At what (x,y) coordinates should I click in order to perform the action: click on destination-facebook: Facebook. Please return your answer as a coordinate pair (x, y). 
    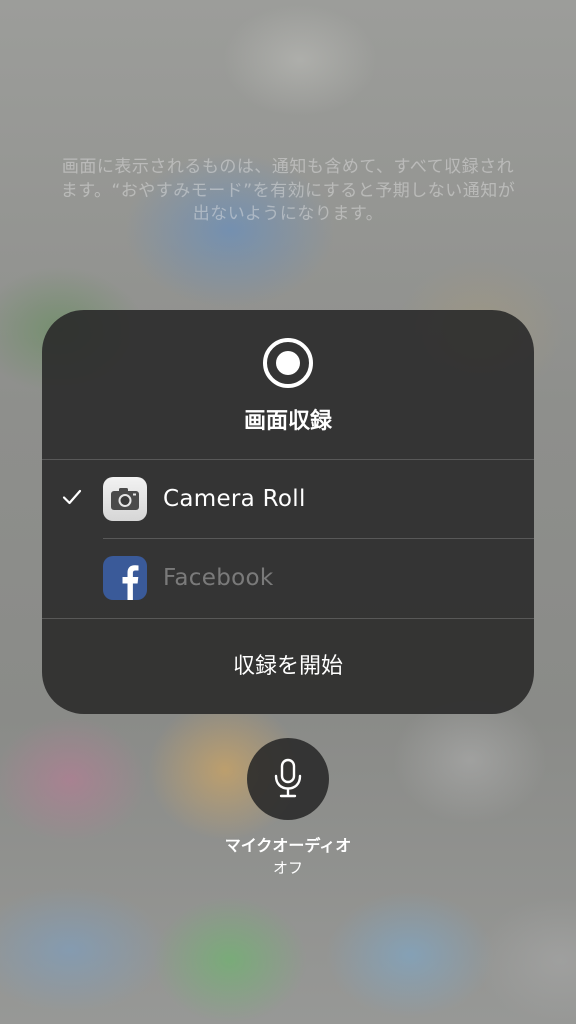
    Looking at the image, I should click on (288, 578).